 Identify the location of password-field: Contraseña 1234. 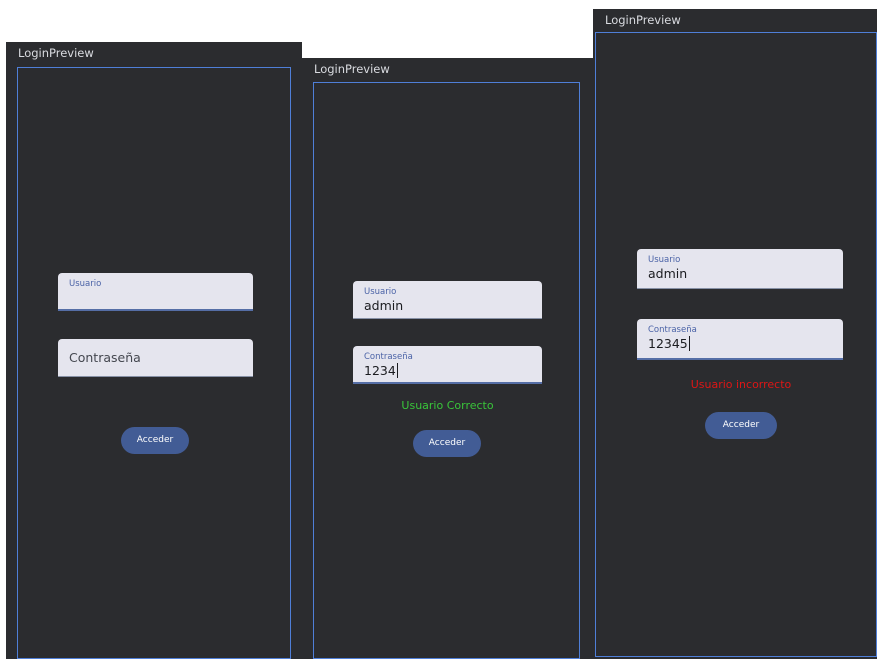
(447, 365).